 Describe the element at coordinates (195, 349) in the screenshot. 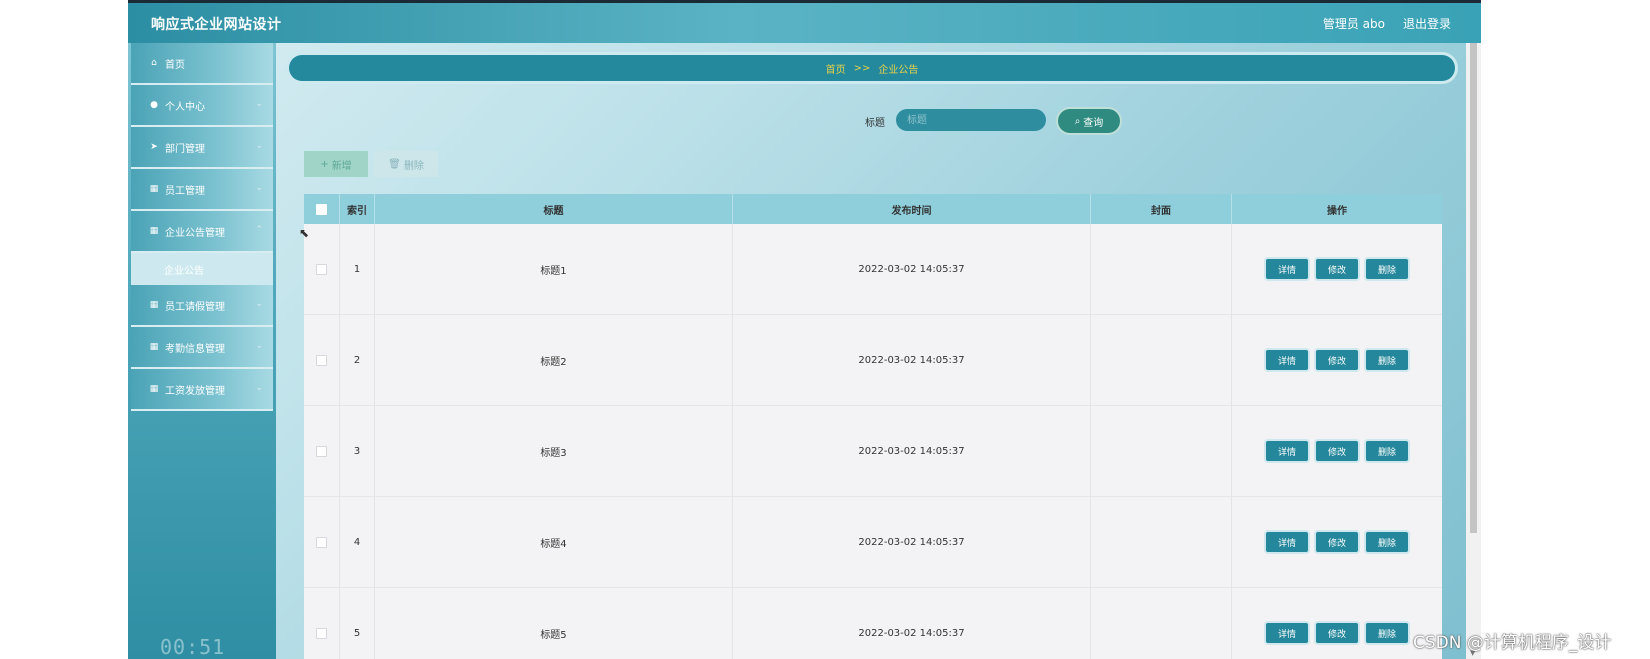

I see `sidebar-item-label: 考勤信息管理` at that location.